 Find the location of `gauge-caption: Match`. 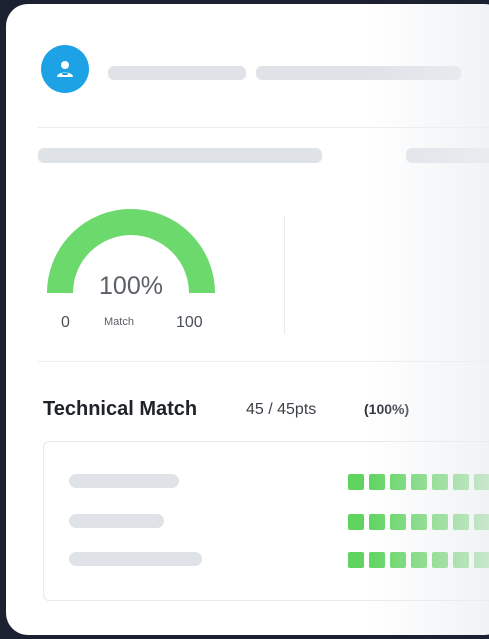

gauge-caption: Match is located at coordinates (119, 322).